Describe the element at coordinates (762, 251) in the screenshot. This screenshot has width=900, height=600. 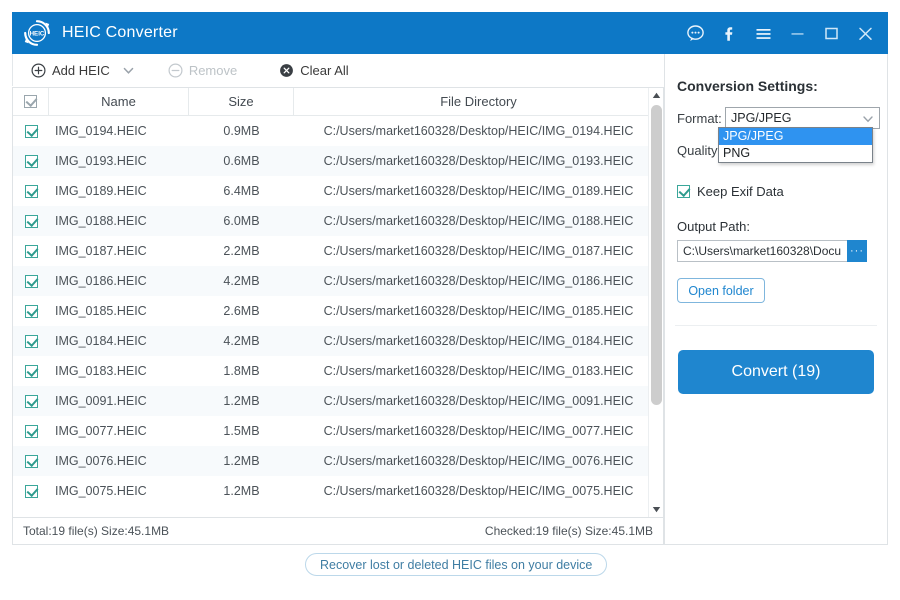
I see `output-path-input: C:\Users\market160328\Docu` at that location.